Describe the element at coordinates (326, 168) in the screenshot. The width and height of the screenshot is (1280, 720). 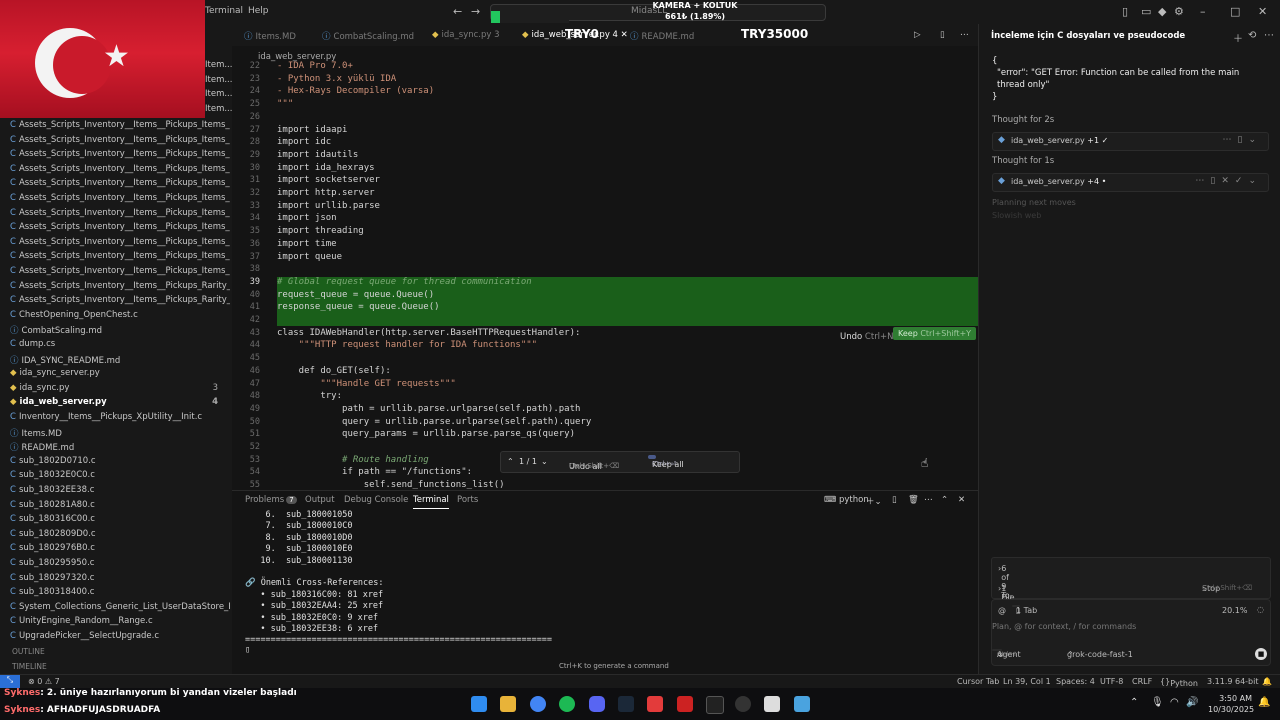
I see `code-line: import ida_hexrays` at that location.